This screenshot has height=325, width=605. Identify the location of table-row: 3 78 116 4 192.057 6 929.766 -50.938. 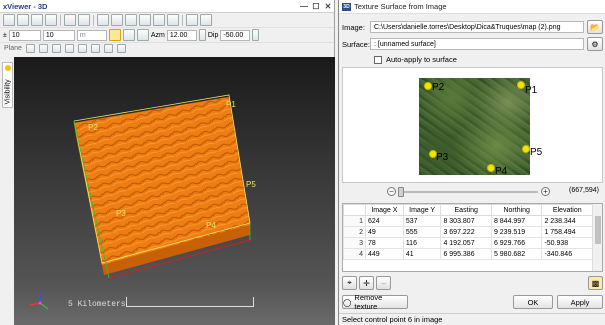
(468, 243).